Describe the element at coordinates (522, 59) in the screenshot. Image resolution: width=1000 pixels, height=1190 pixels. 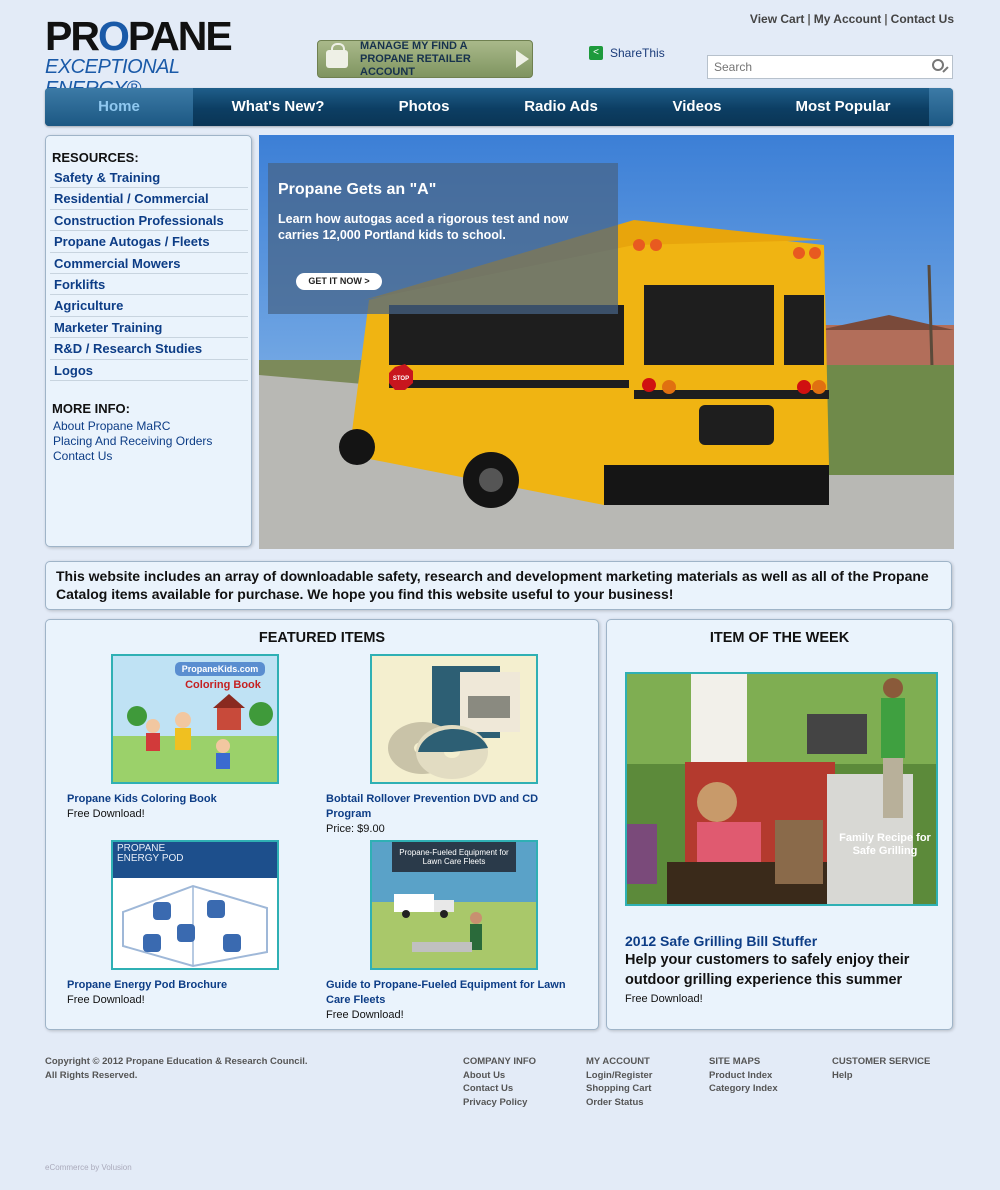
I see `arrow-right-icon` at that location.